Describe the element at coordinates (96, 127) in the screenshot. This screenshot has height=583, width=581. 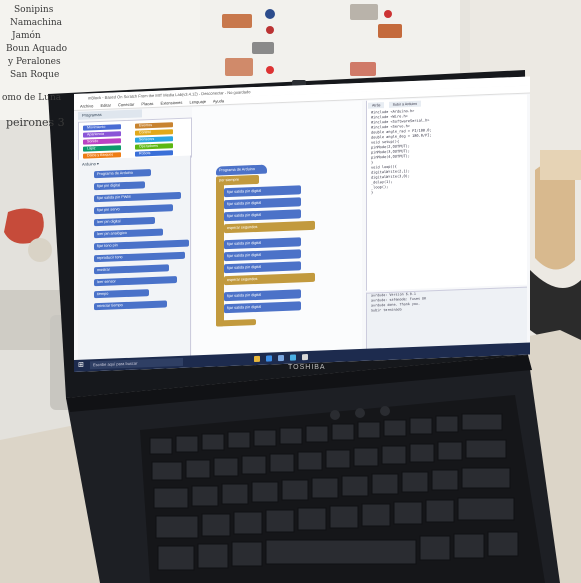
I see `category-label: Movimiento` at that location.